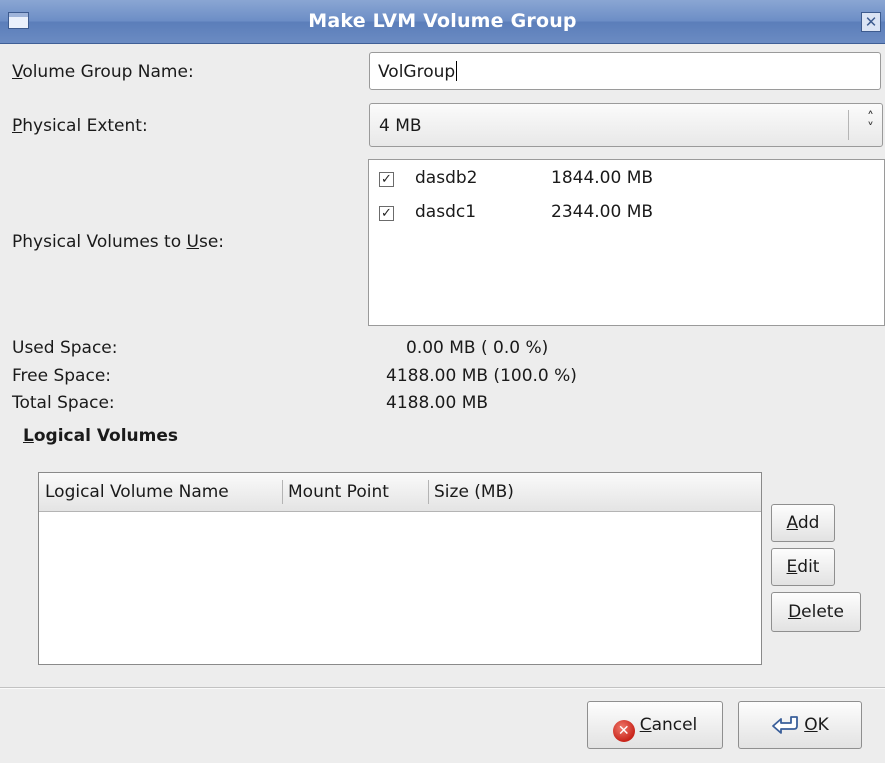  Describe the element at coordinates (65, 348) in the screenshot. I see `used-space-label: Used Space:` at that location.